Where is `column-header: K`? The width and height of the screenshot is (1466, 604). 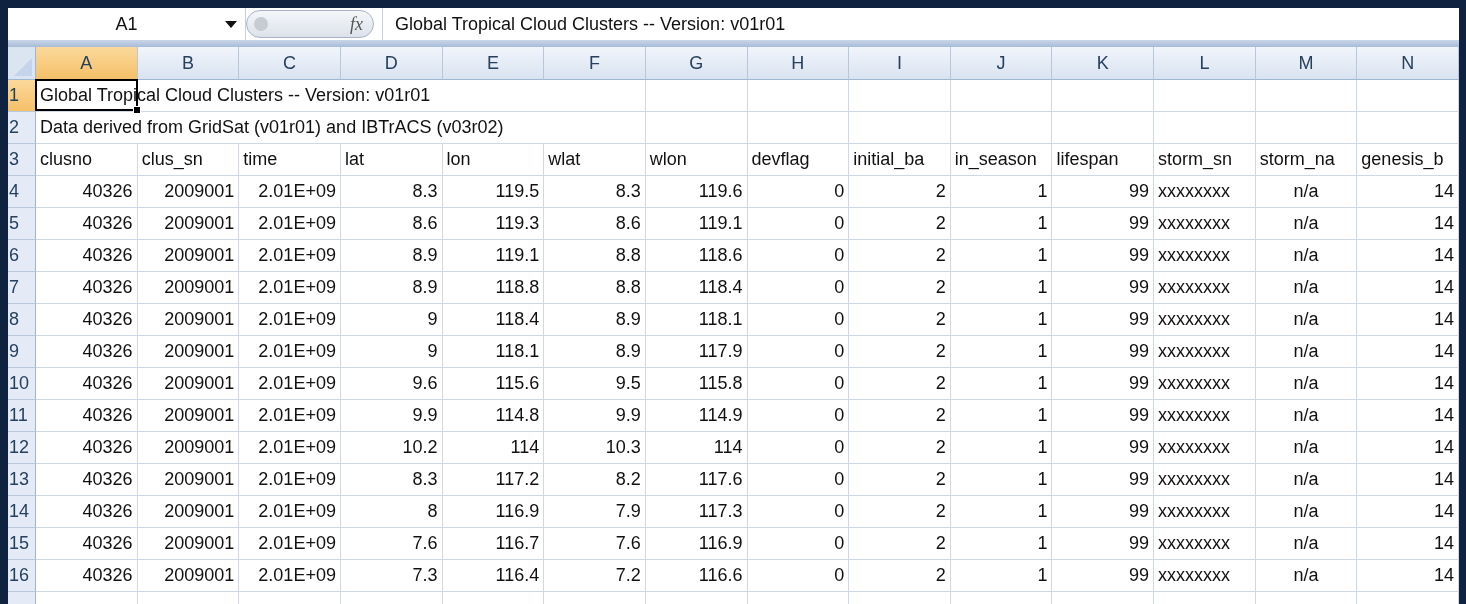 column-header: K is located at coordinates (1103, 63).